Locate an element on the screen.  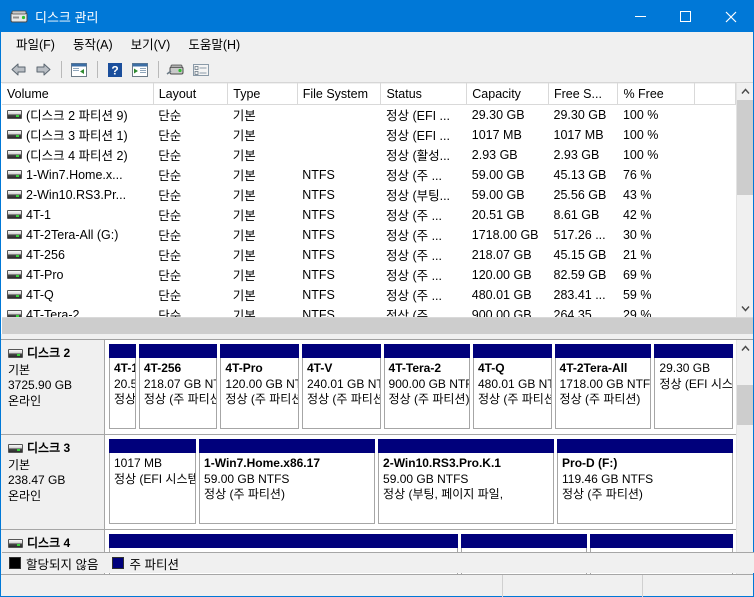
volume-list-vertical-scrollbar is located at coordinates (744, 200).